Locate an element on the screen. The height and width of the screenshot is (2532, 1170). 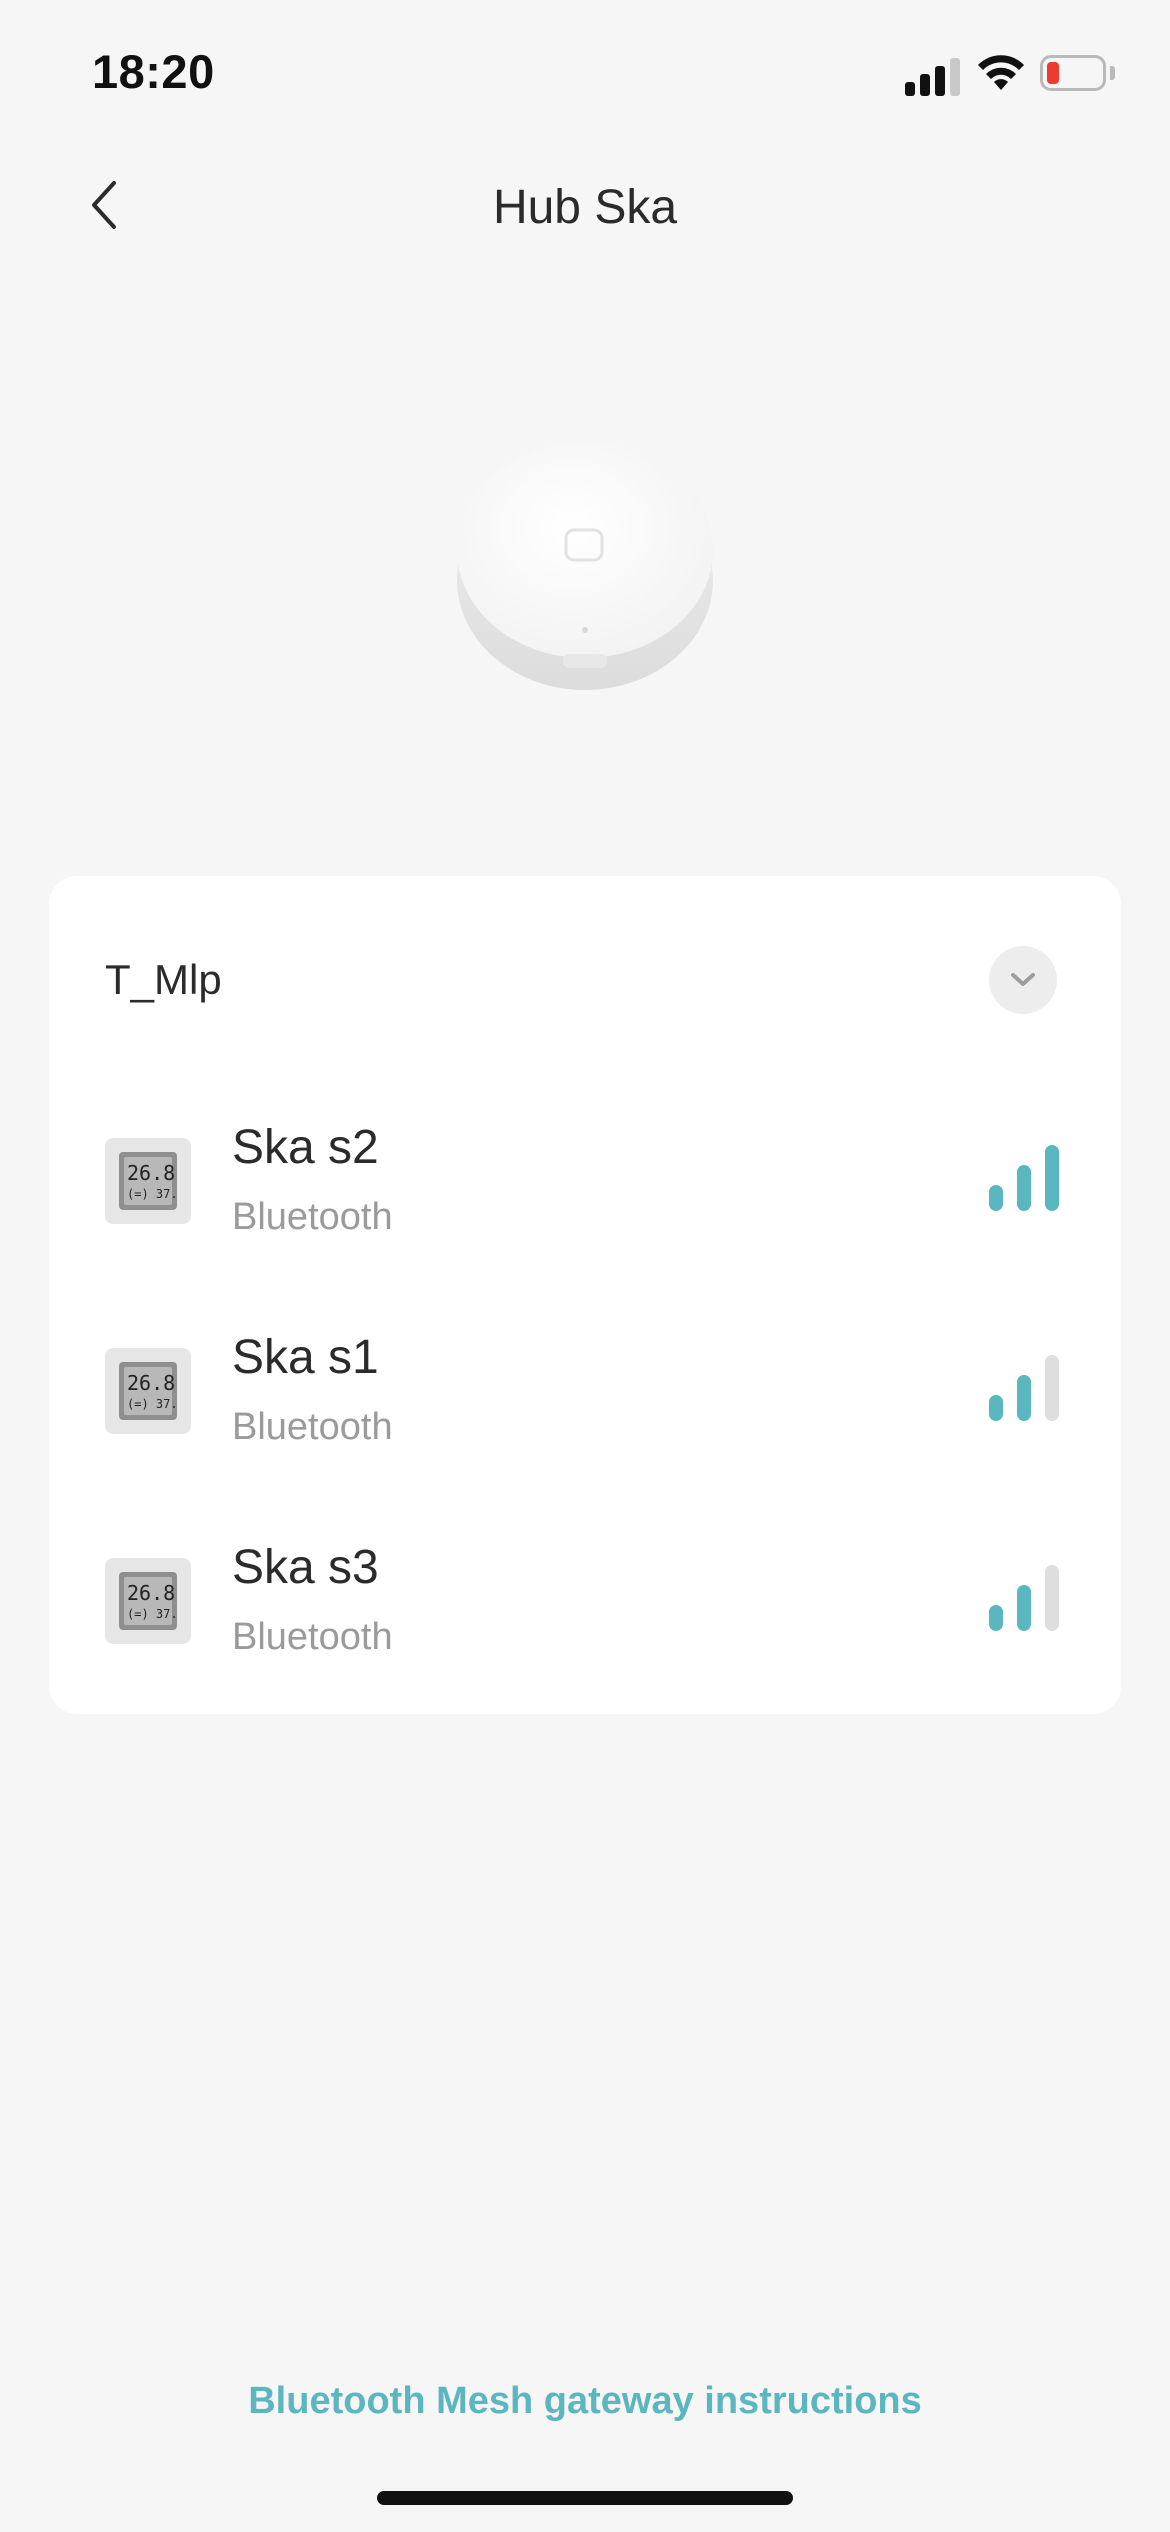
chevron-down-icon is located at coordinates (1023, 979).